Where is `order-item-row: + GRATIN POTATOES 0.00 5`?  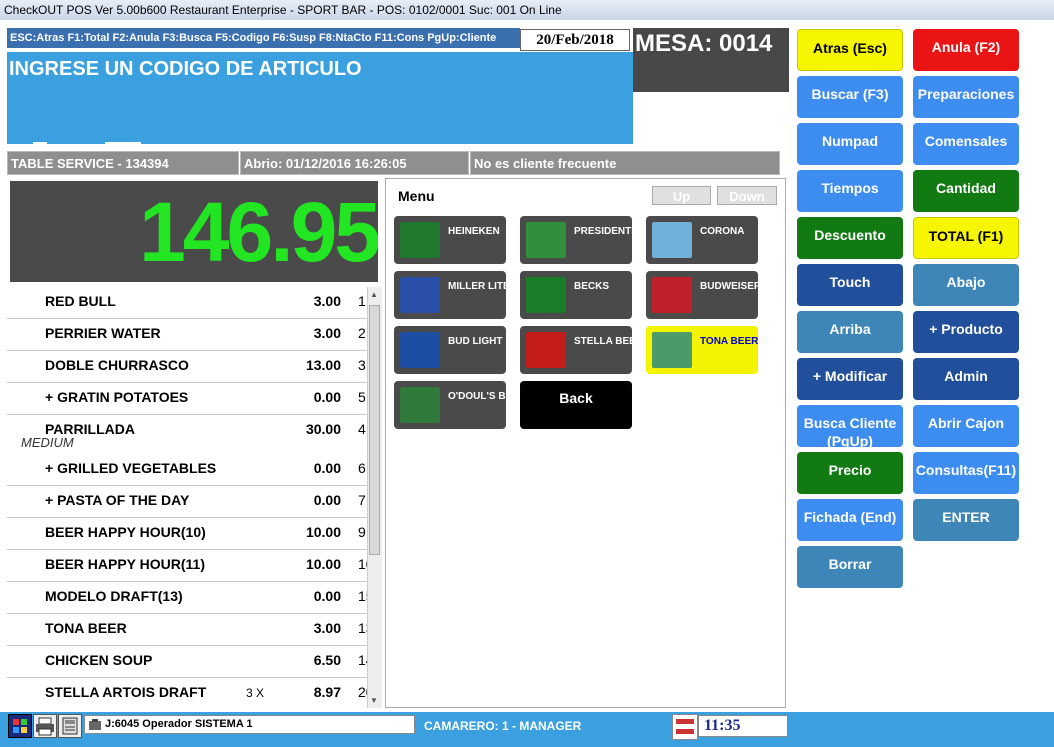
order-item-row: + GRATIN POTATOES 0.00 5 is located at coordinates (189, 399).